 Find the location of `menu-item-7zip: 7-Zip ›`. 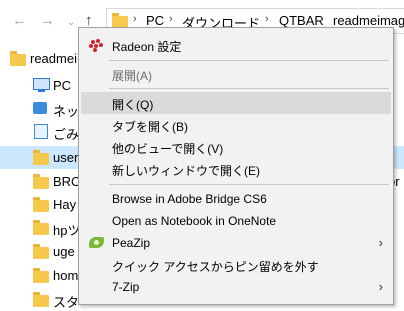

menu-item-7zip: 7-Zip › is located at coordinates (236, 287).